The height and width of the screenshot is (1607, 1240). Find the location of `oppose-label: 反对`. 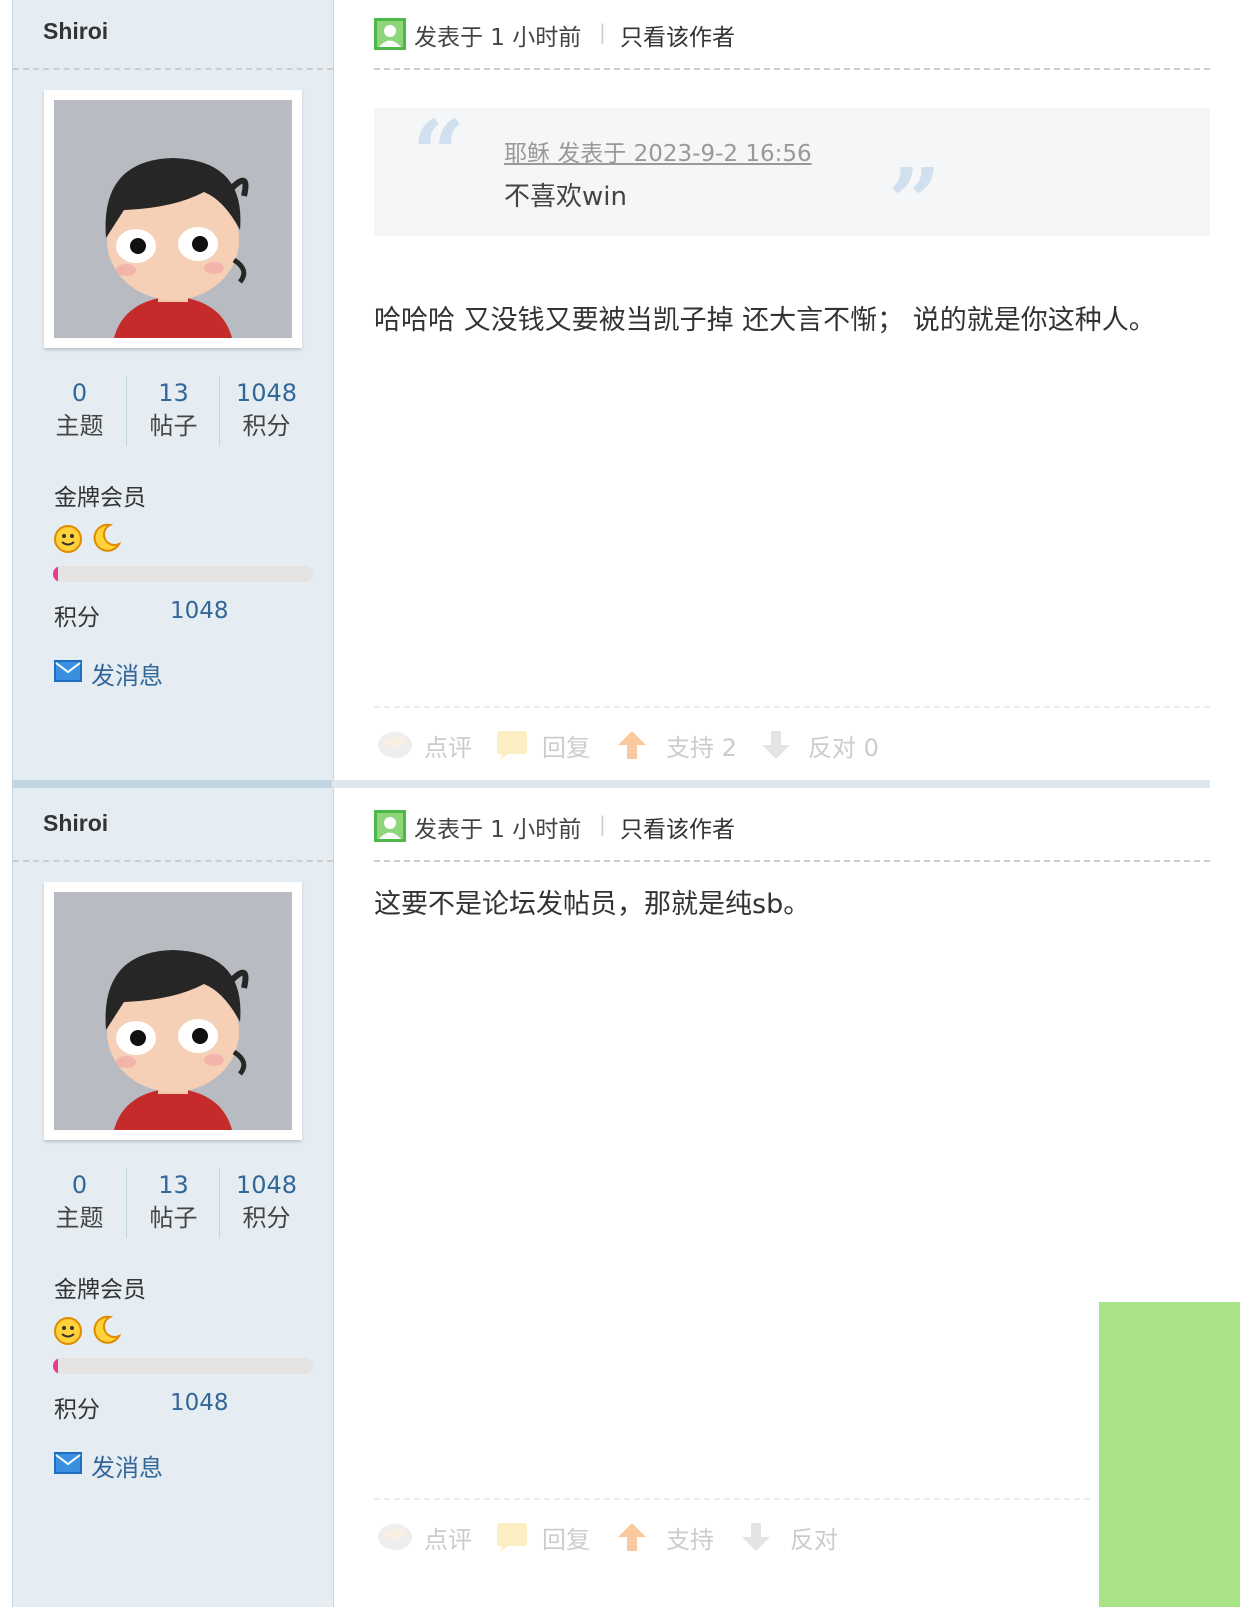

oppose-label: 反对 is located at coordinates (814, 1540).